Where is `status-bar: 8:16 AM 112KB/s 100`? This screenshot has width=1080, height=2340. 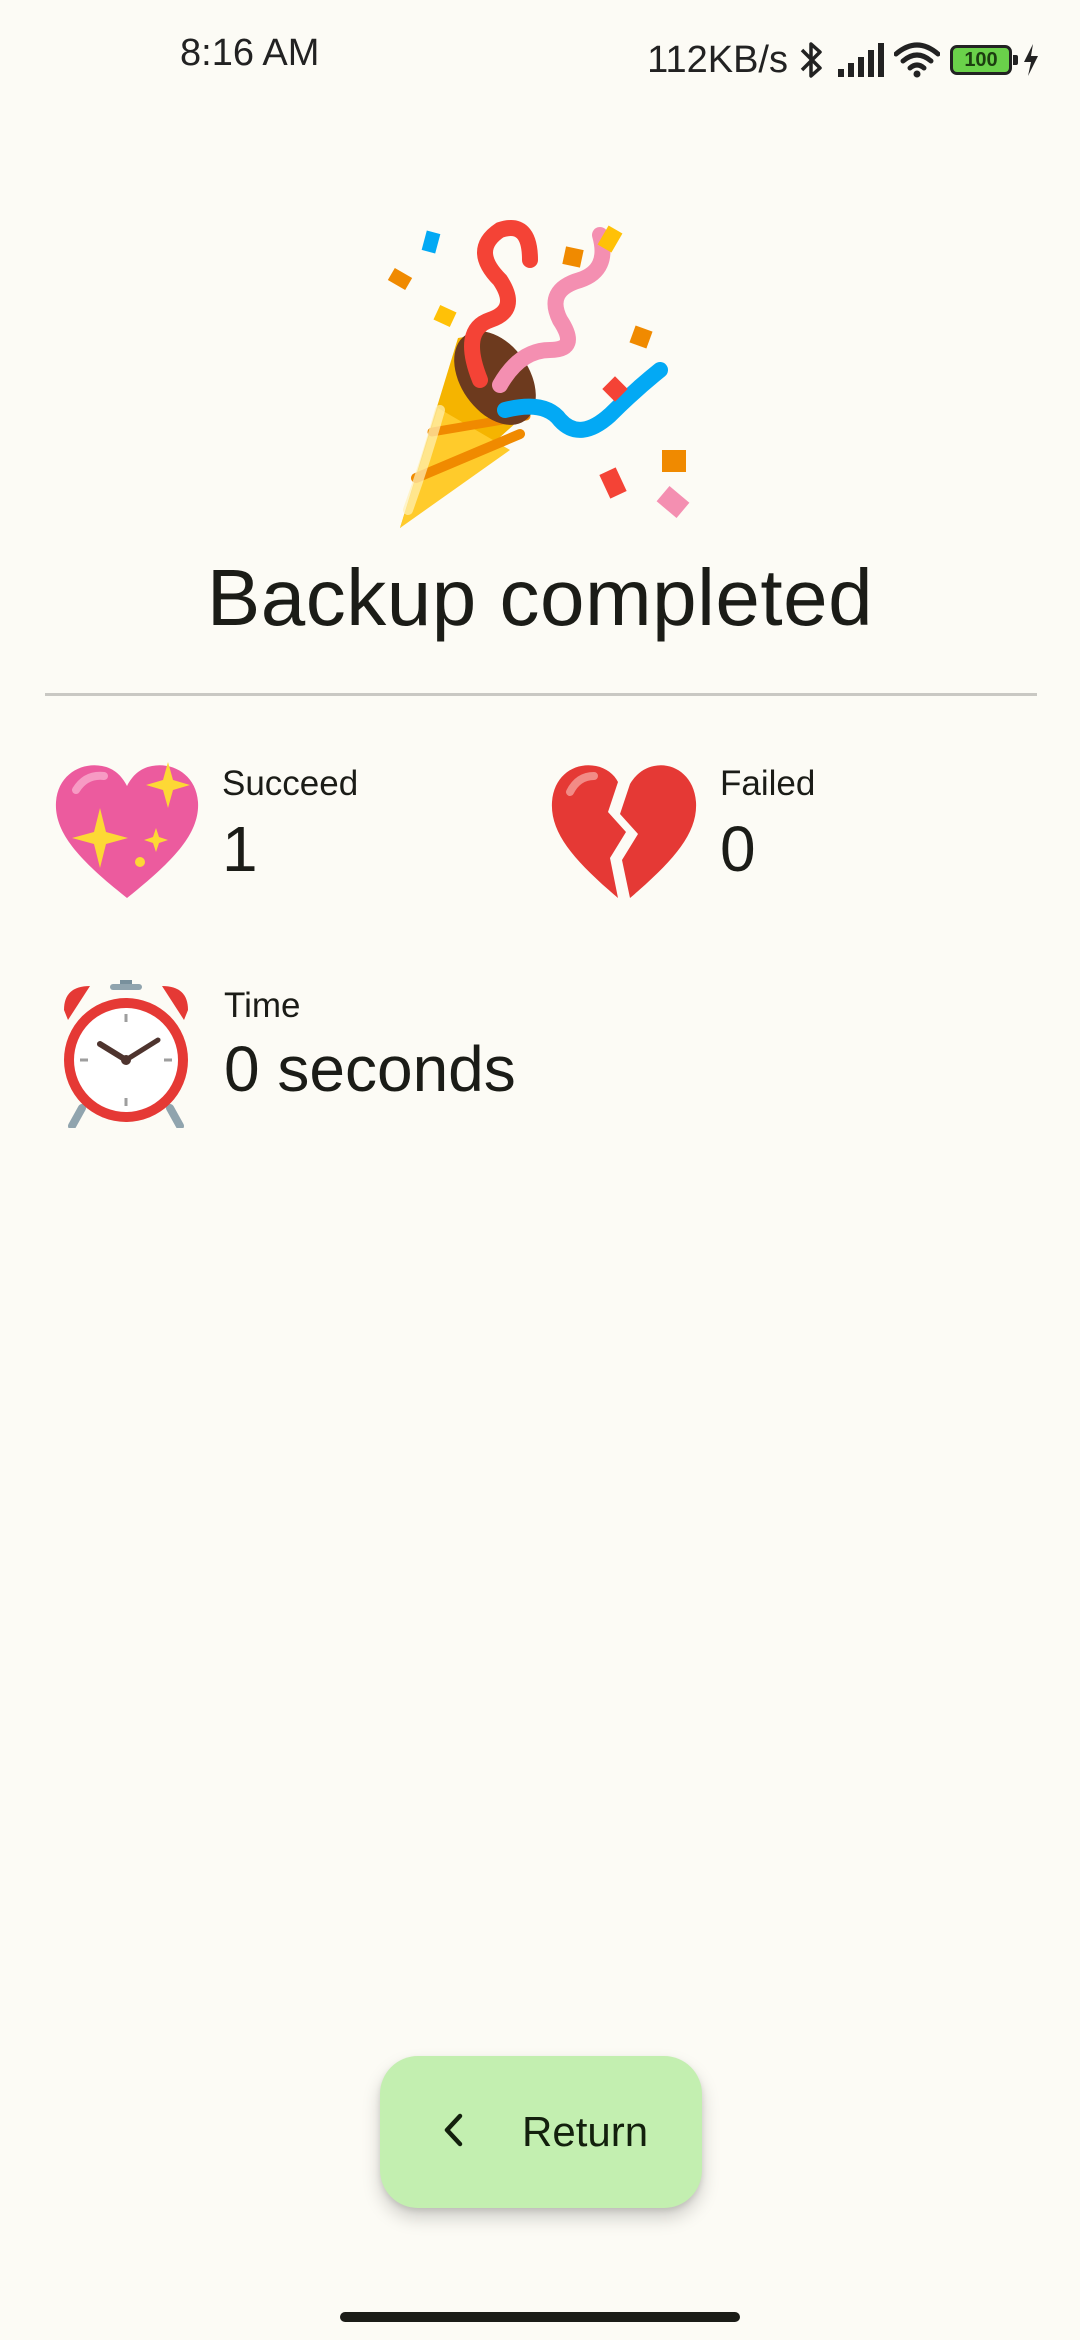 status-bar: 8:16 AM 112KB/s 100 is located at coordinates (540, 60).